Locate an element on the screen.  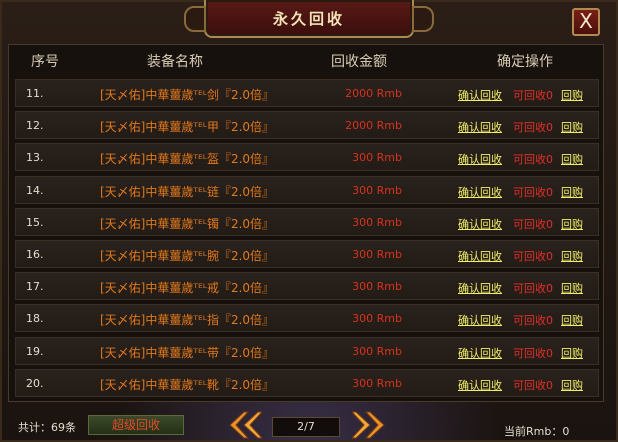
item-name: [天〆佑]中華薑歲ᵀᴱᴸ指『2.0倍』 is located at coordinates (187, 320).